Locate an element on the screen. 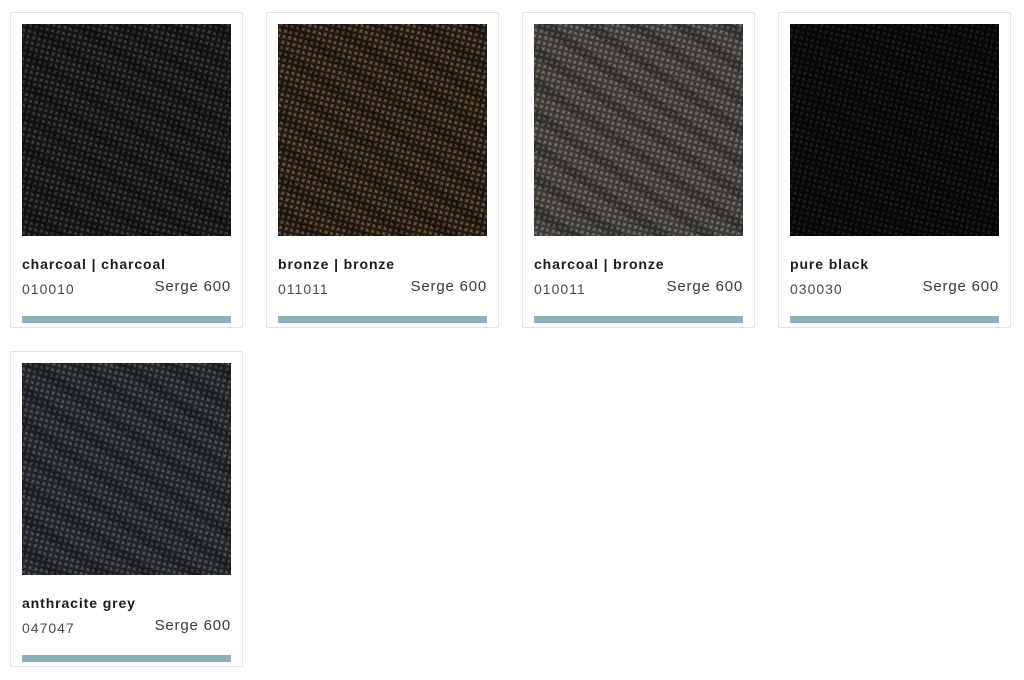 This screenshot has height=680, width=1024. swatch-code: 030030 is located at coordinates (816, 289).